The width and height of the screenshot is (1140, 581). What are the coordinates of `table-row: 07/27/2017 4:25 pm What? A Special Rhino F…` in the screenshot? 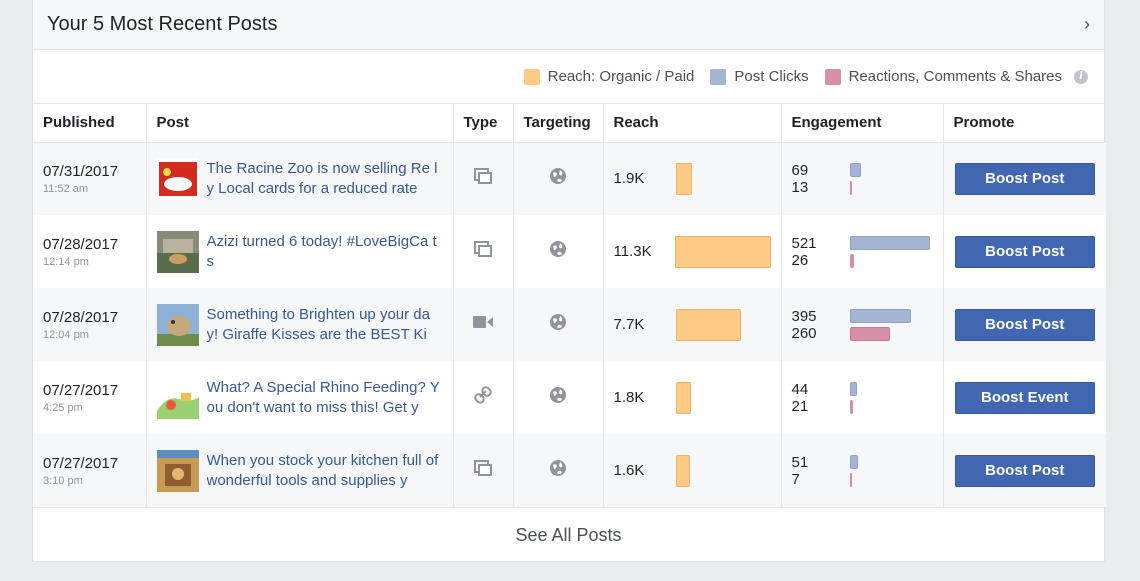 It's located at (569, 397).